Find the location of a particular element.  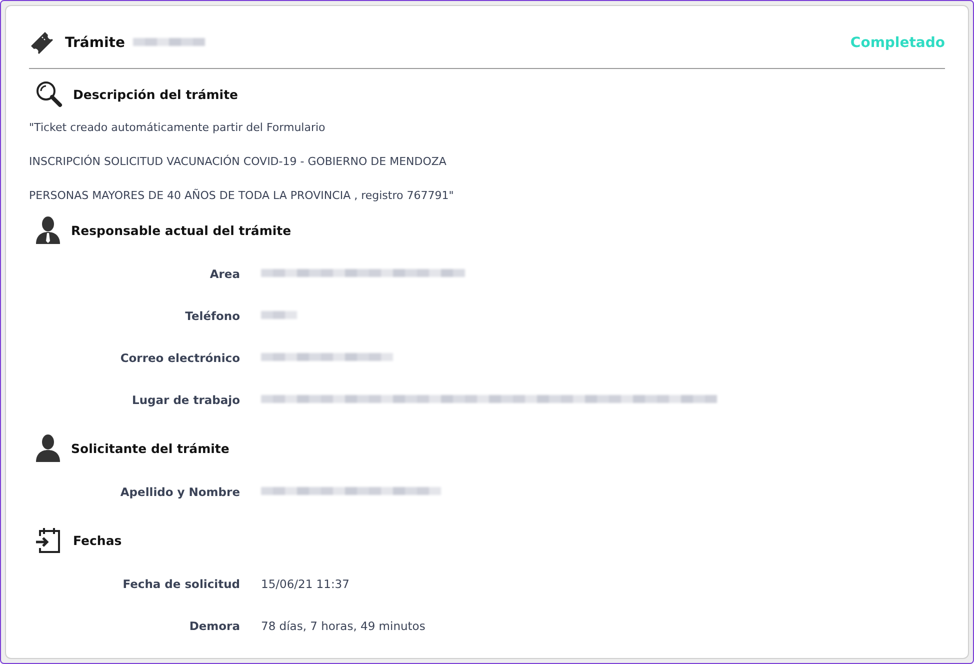

field-value: 15/06/21 11:37 is located at coordinates (305, 584).